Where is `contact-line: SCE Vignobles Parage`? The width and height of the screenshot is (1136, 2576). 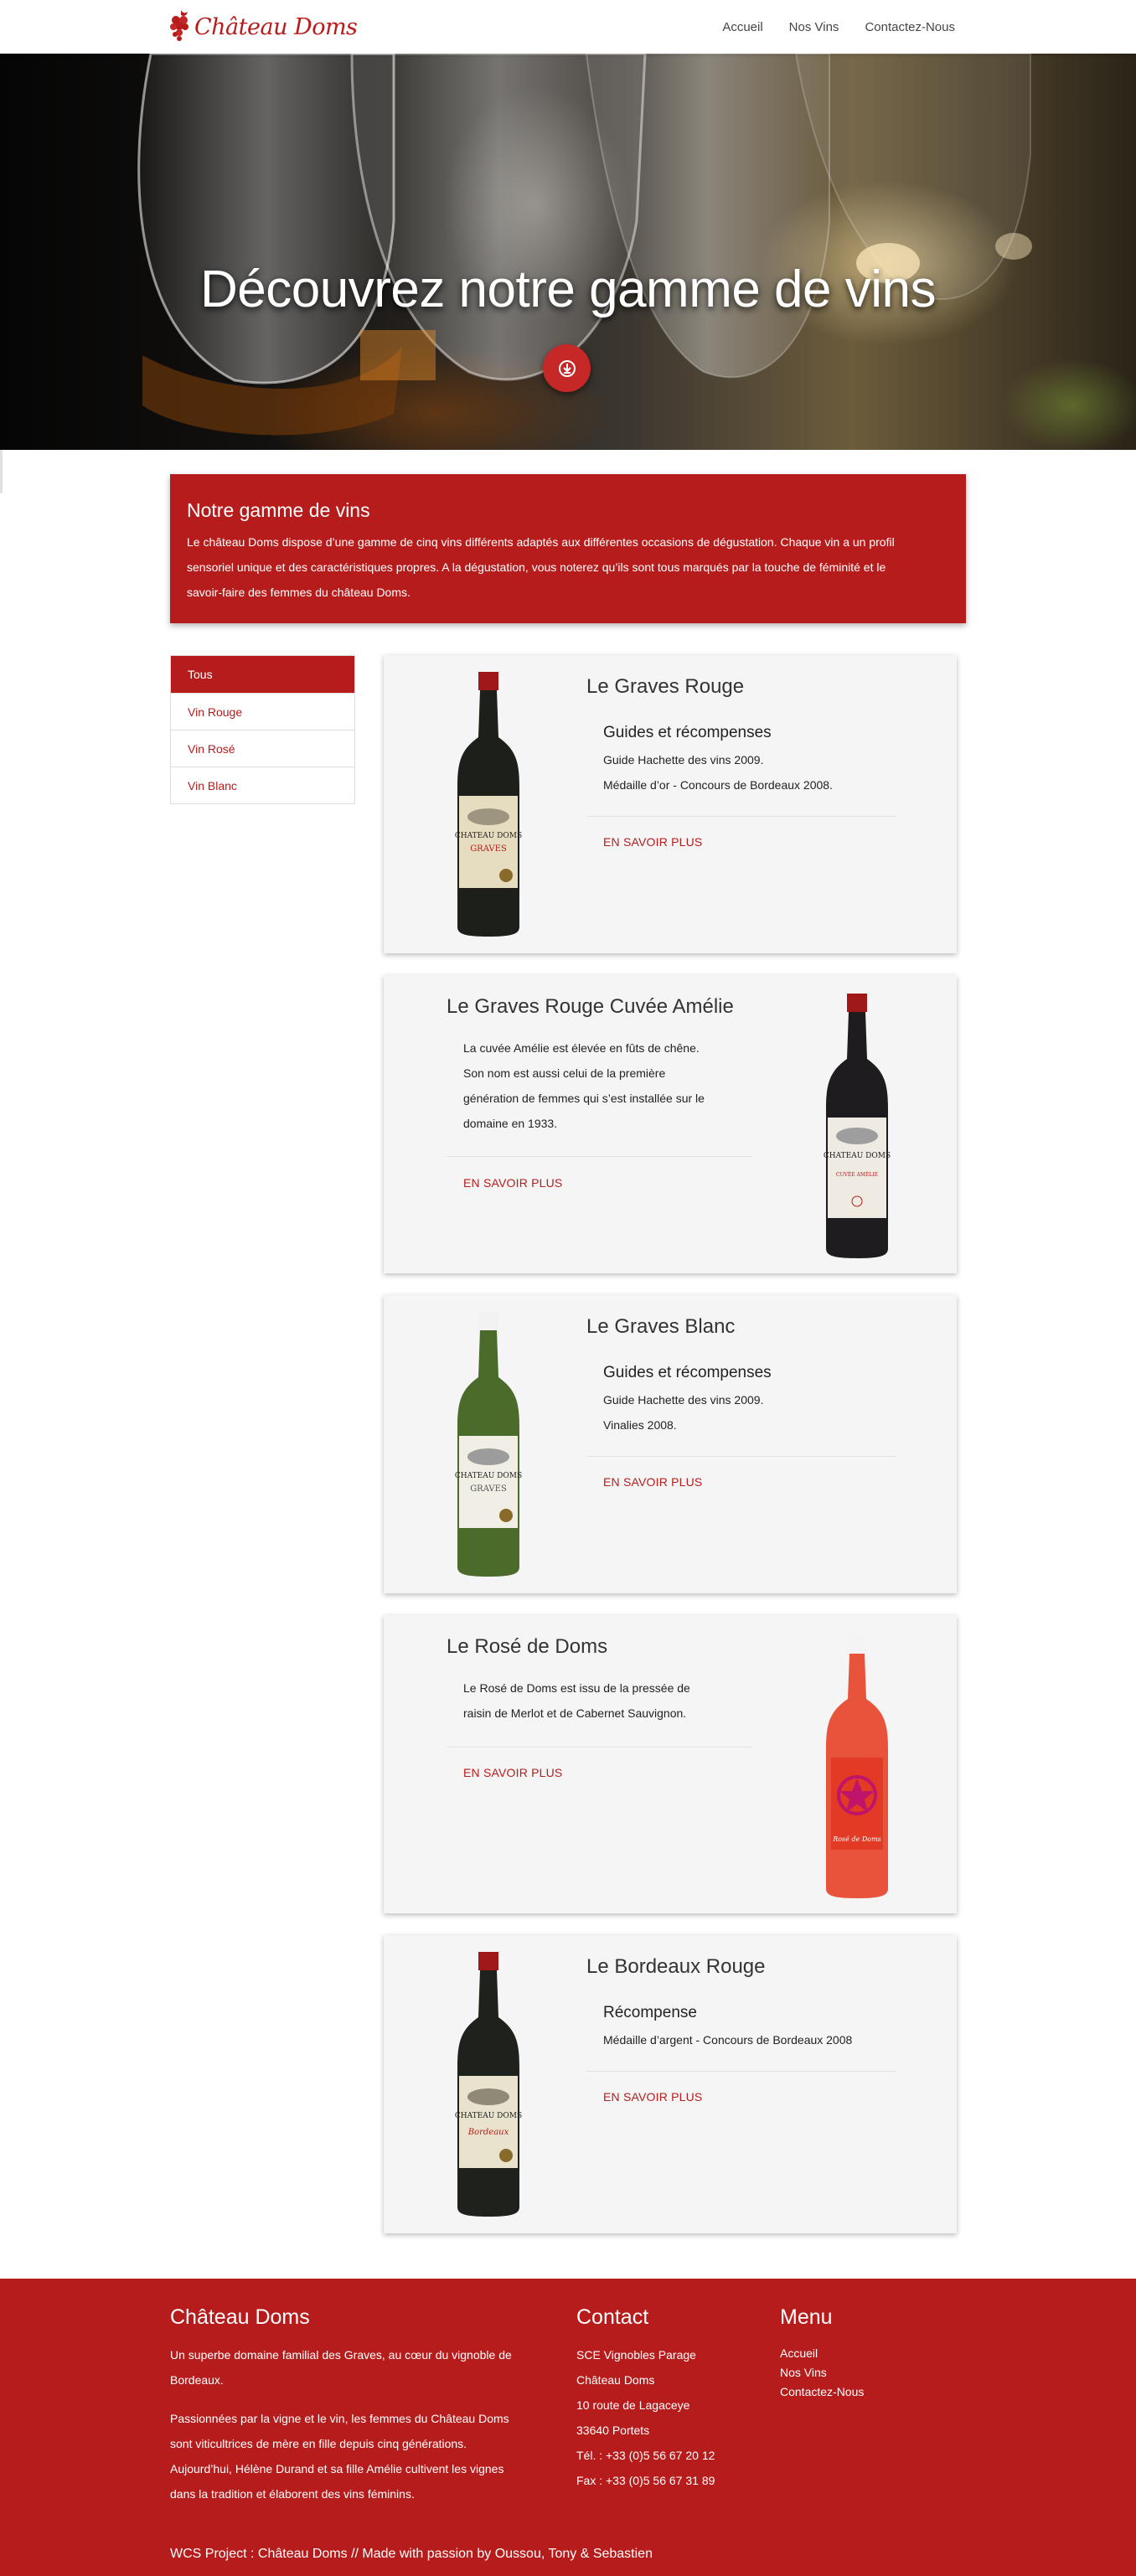
contact-line: SCE Vignobles Parage is located at coordinates (636, 2355).